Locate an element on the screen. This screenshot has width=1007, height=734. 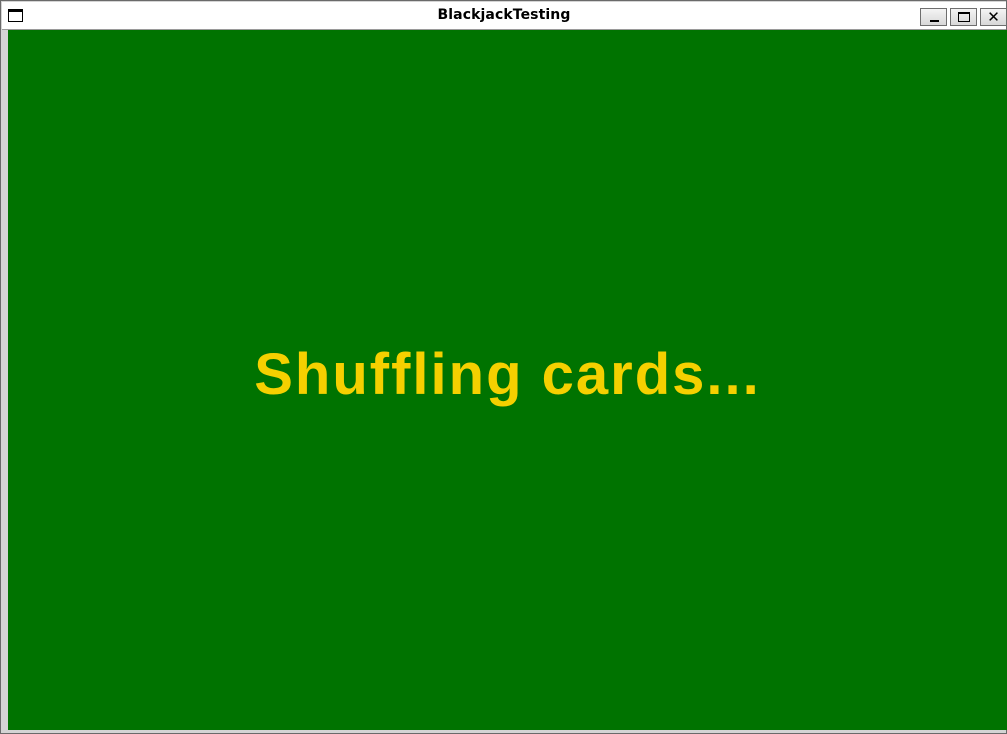
minimize-button is located at coordinates (933, 17).